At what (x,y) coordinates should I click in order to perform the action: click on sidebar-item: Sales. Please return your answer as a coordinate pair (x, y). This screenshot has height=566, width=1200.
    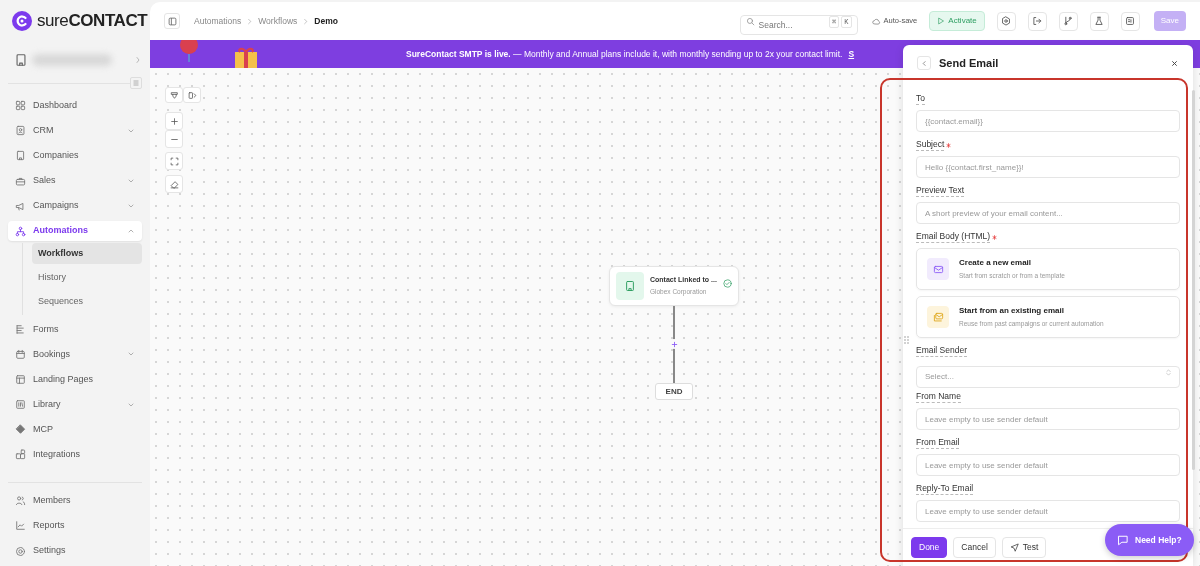
    Looking at the image, I should click on (75, 181).